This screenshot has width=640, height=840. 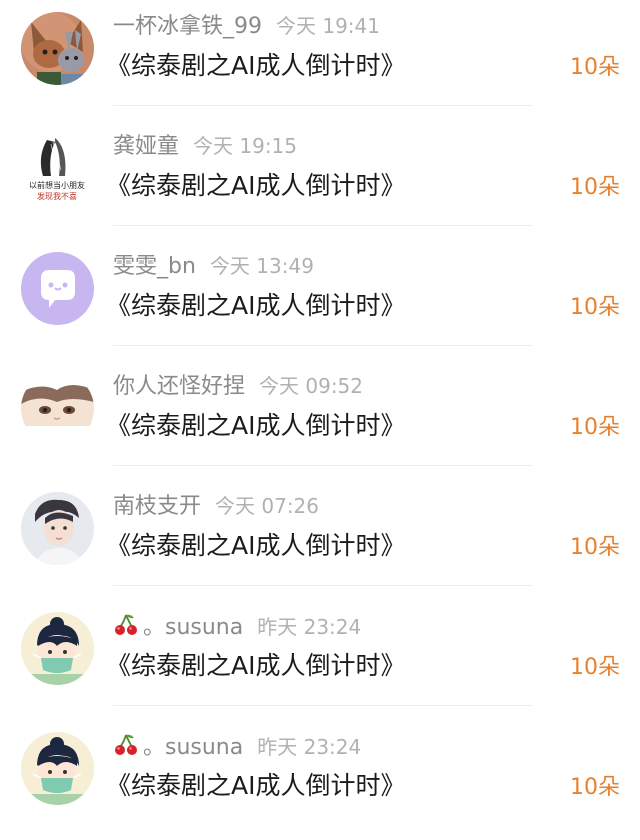 I want to click on comment-meta: 你人还怪好捏 今天 09:52, so click(x=238, y=386).